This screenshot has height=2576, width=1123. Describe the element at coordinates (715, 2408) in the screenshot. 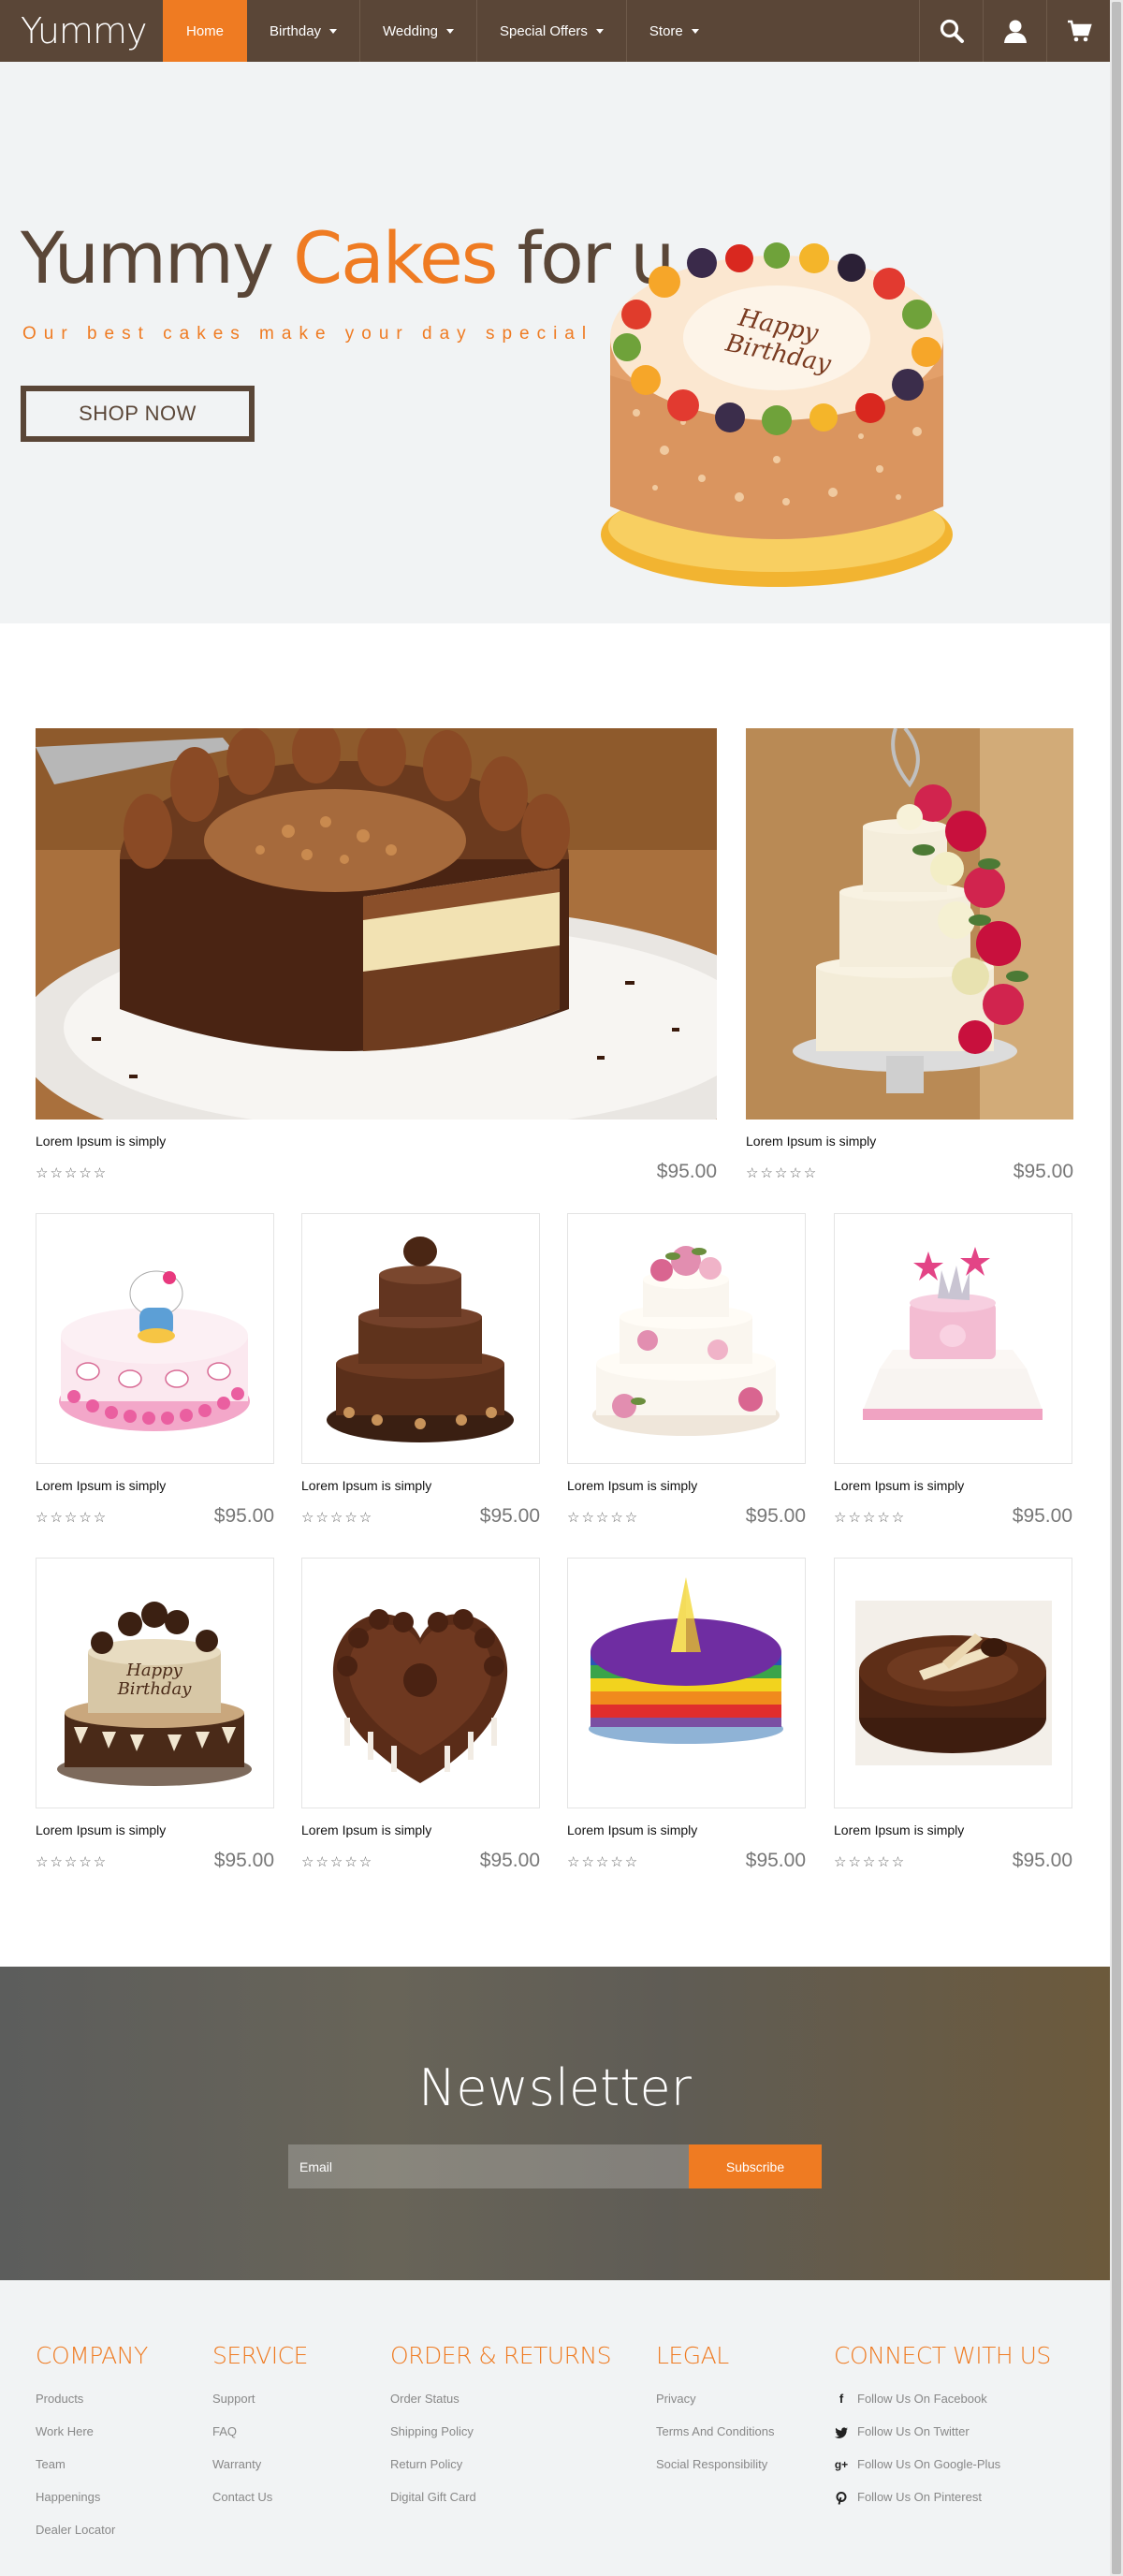

I see `footer-link: Privacy` at that location.